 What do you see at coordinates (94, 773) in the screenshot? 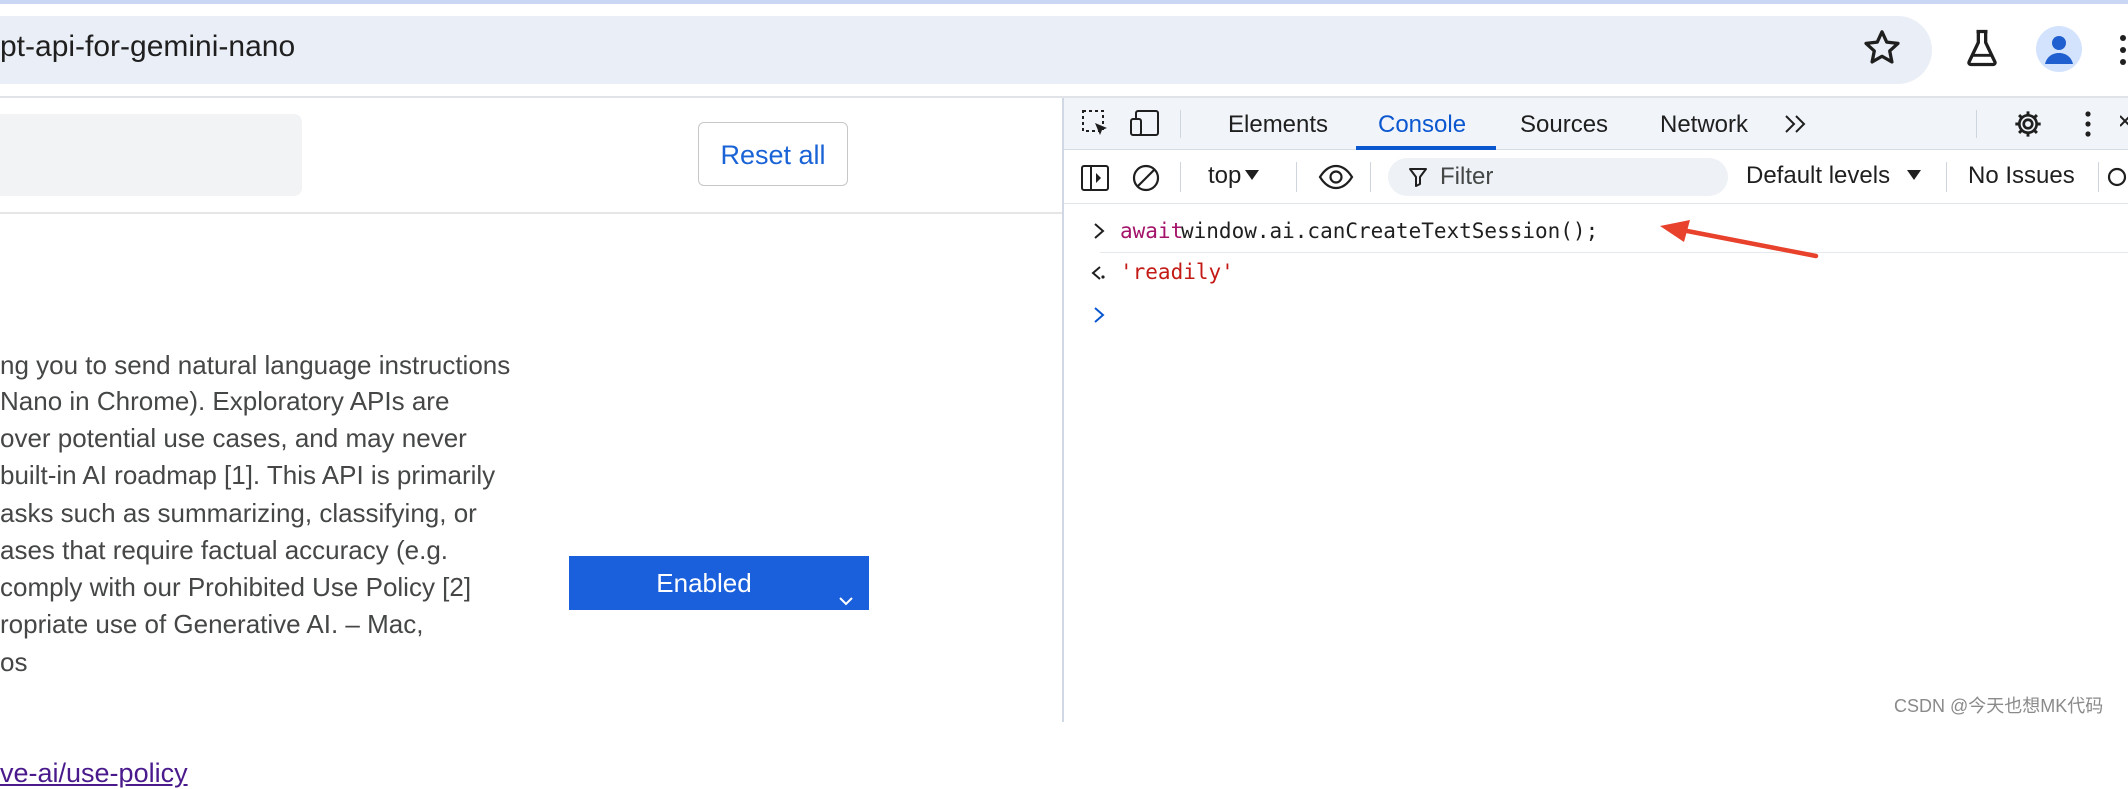
I see `policy-link: ve-ai/use-policy` at bounding box center [94, 773].